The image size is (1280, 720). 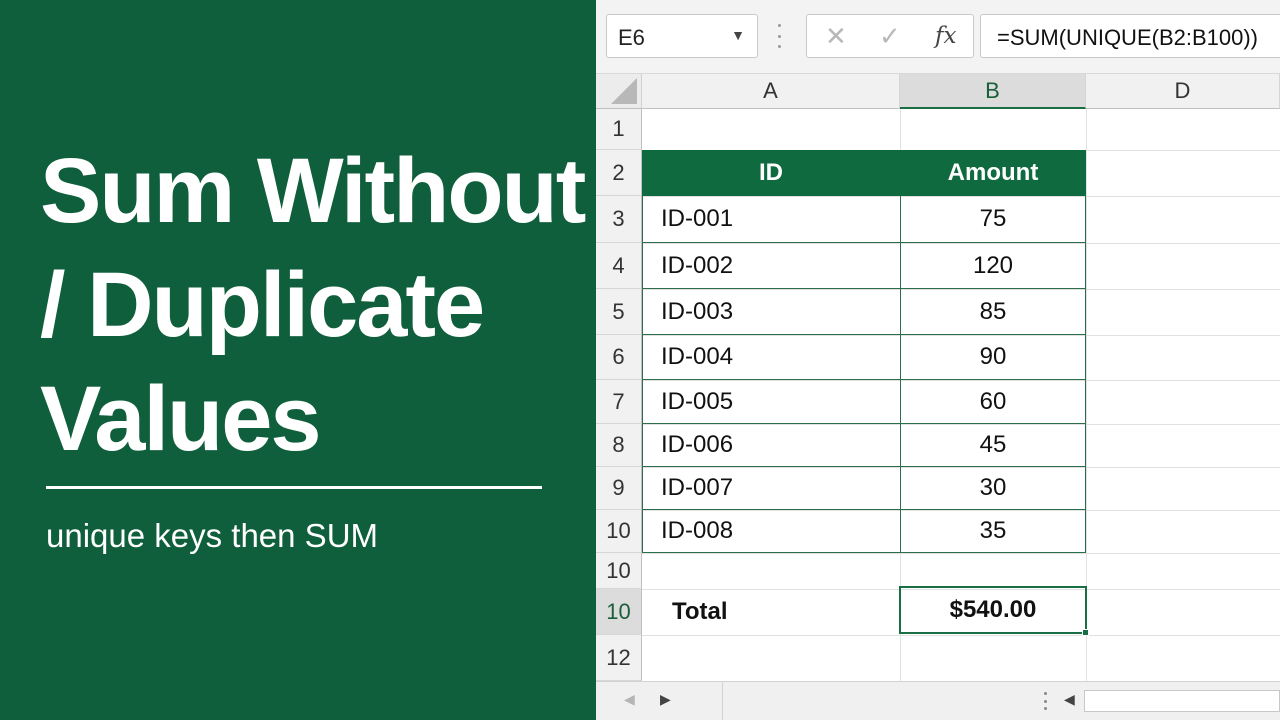 I want to click on banner-subtitle: unique keys then SUM, so click(x=212, y=535).